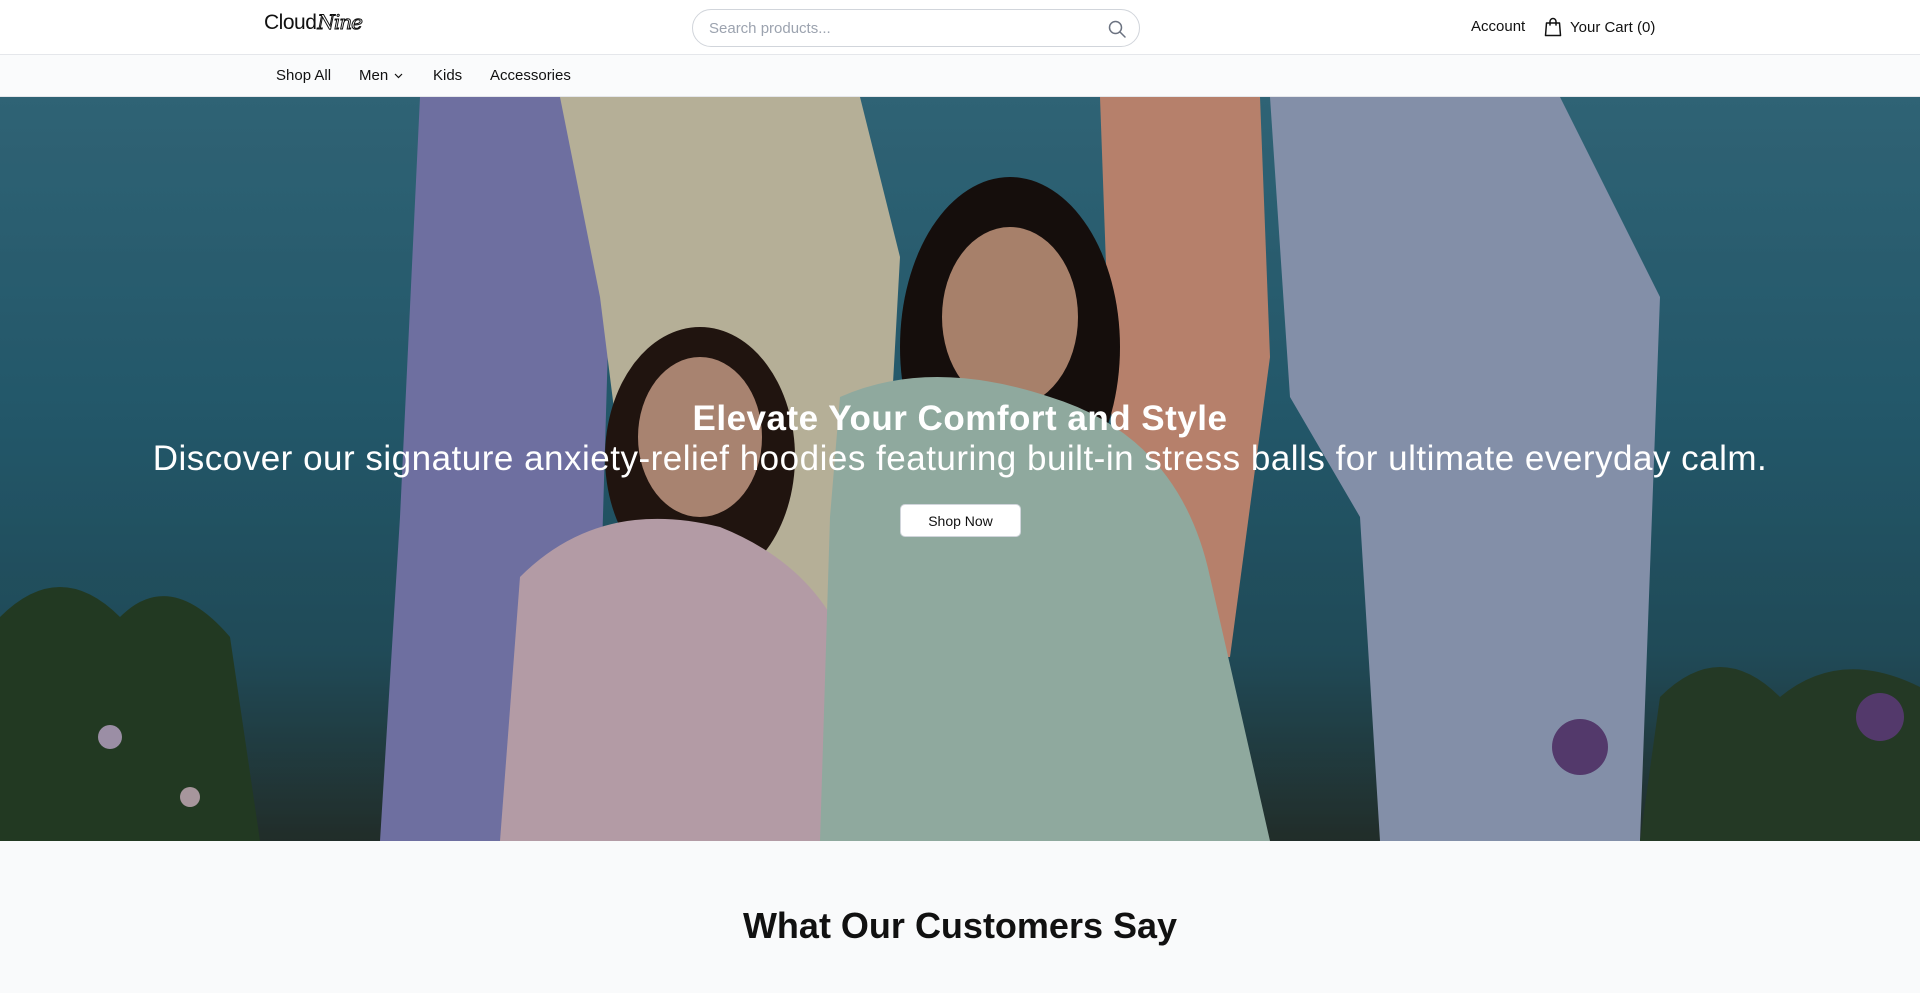 This screenshot has width=1920, height=993. Describe the element at coordinates (340, 22) in the screenshot. I see `logo-script: Nine` at that location.